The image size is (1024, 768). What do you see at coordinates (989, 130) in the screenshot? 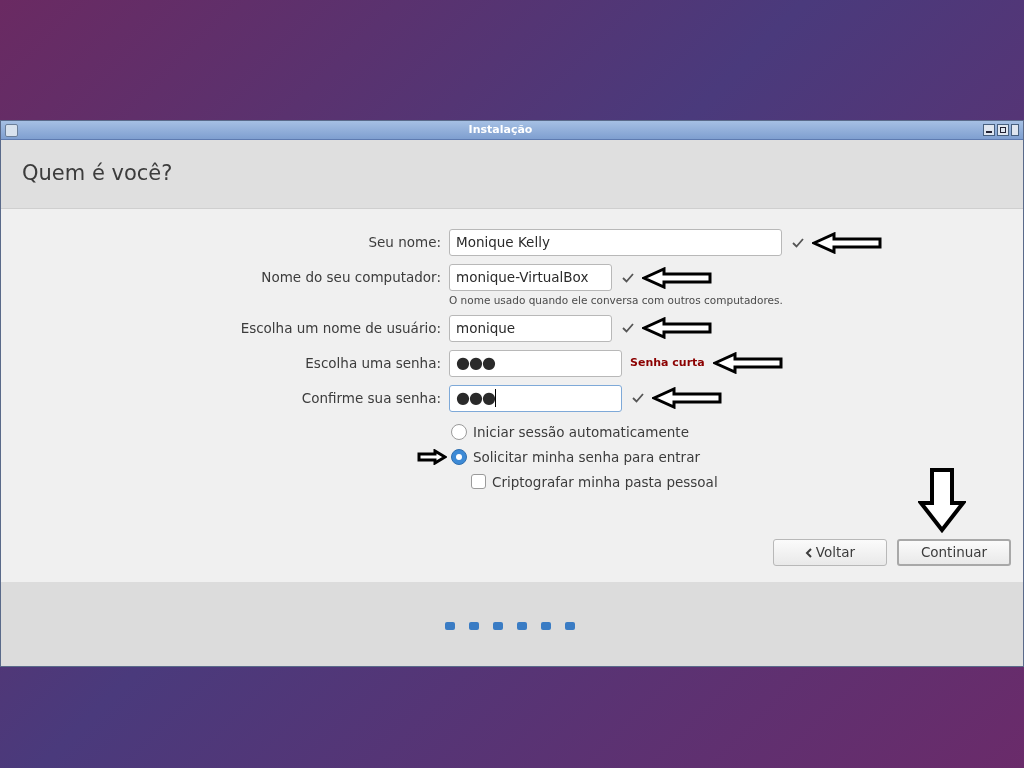
I see `minimize-button` at bounding box center [989, 130].